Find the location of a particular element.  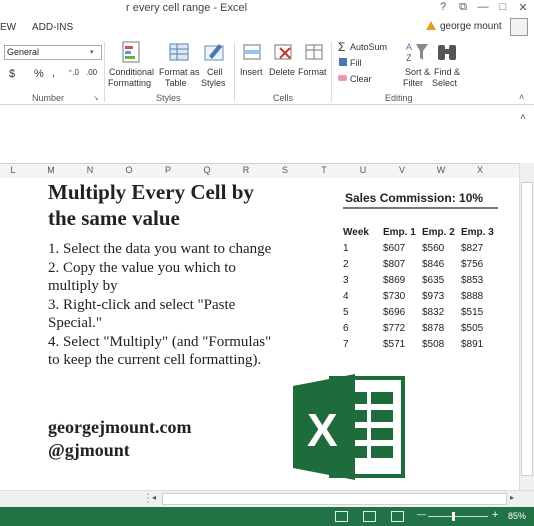

format-as-table-label-2: Table is located at coordinates (176, 83).